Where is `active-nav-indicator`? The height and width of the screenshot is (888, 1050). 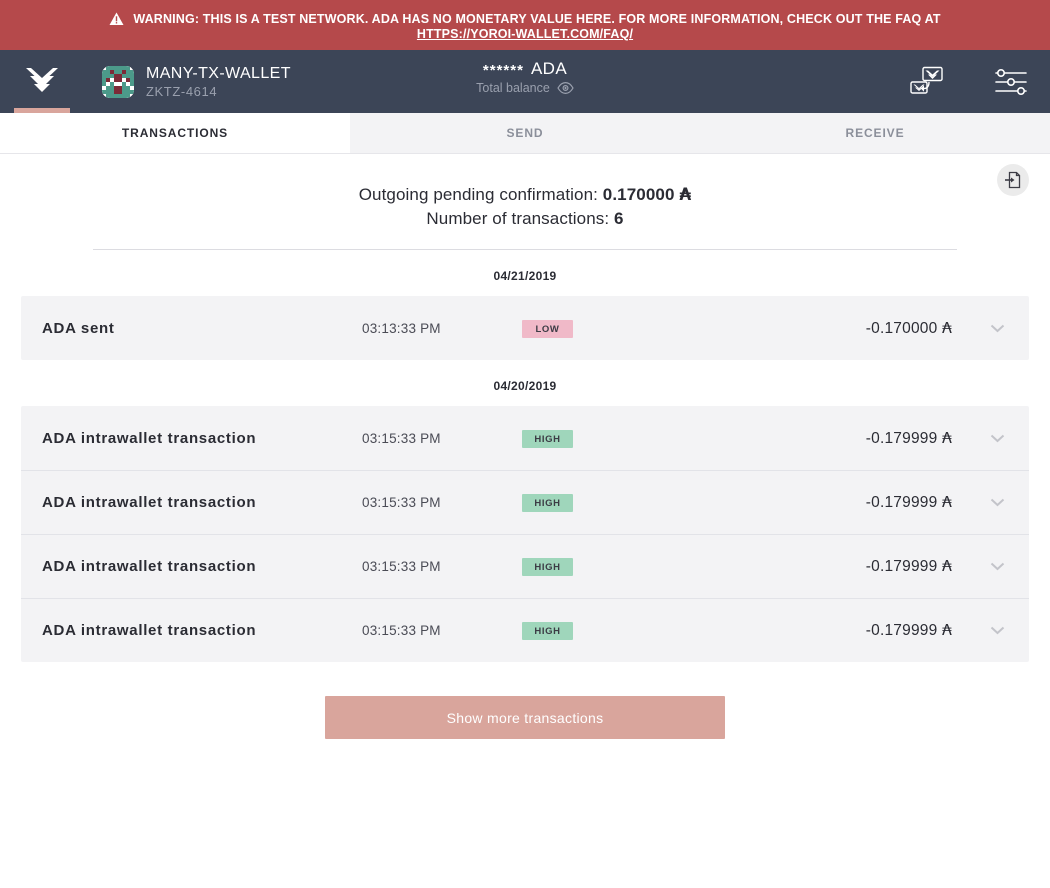 active-nav-indicator is located at coordinates (42, 110).